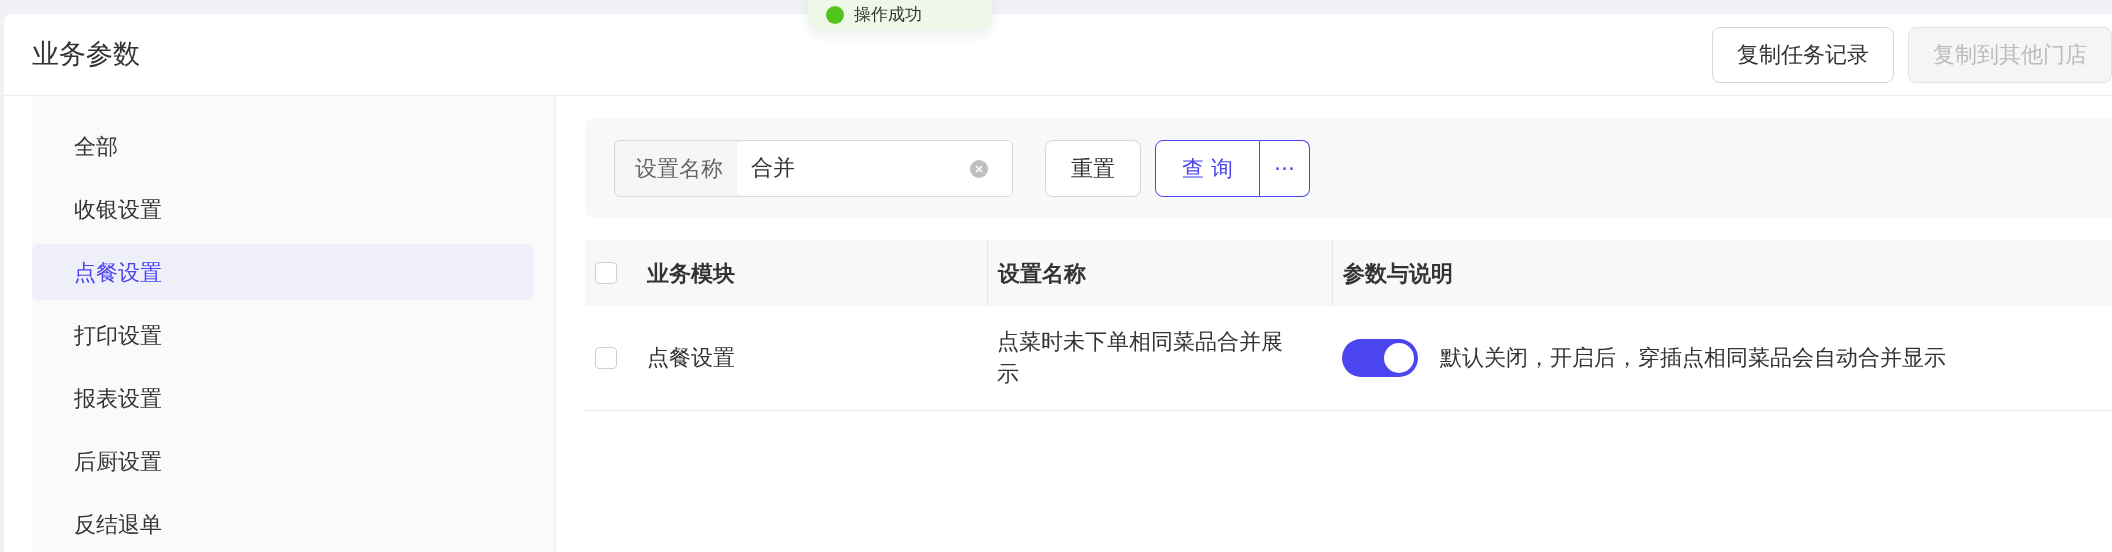 Image resolution: width=2112 pixels, height=552 pixels. What do you see at coordinates (835, 15) in the screenshot?
I see `success-icon` at bounding box center [835, 15].